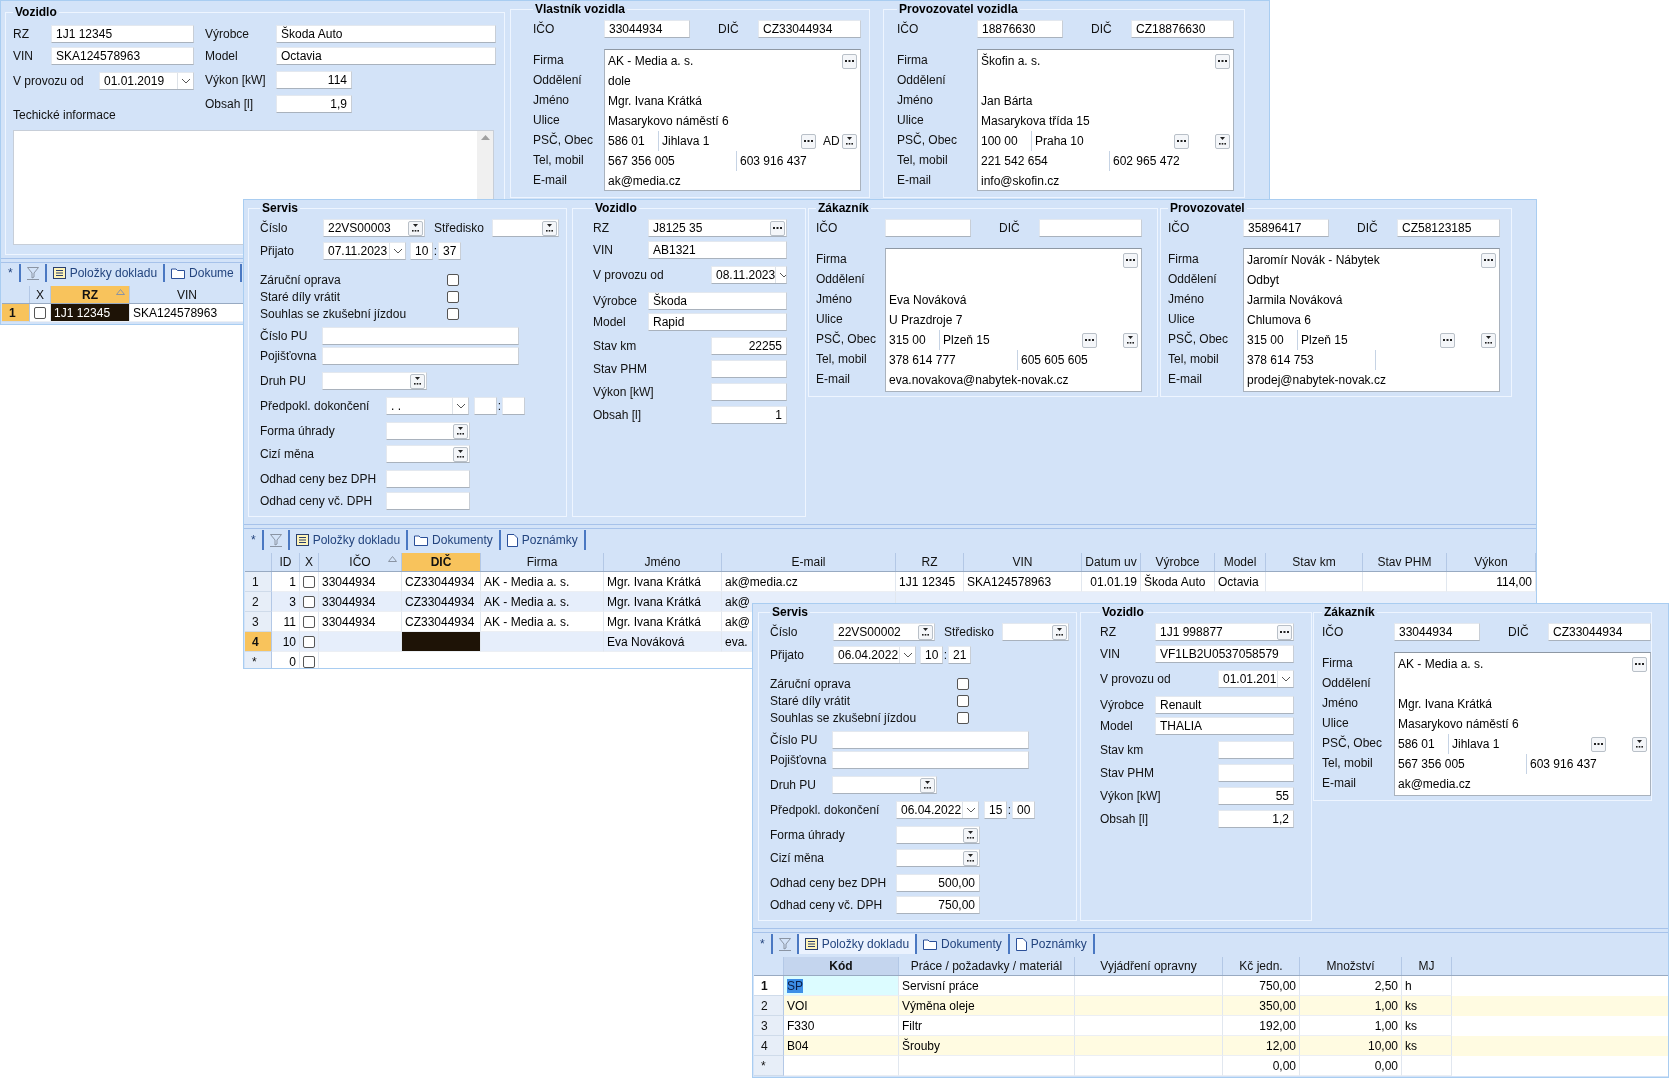  Describe the element at coordinates (1256, 679) in the screenshot. I see `date-field: 01.01.201` at that location.